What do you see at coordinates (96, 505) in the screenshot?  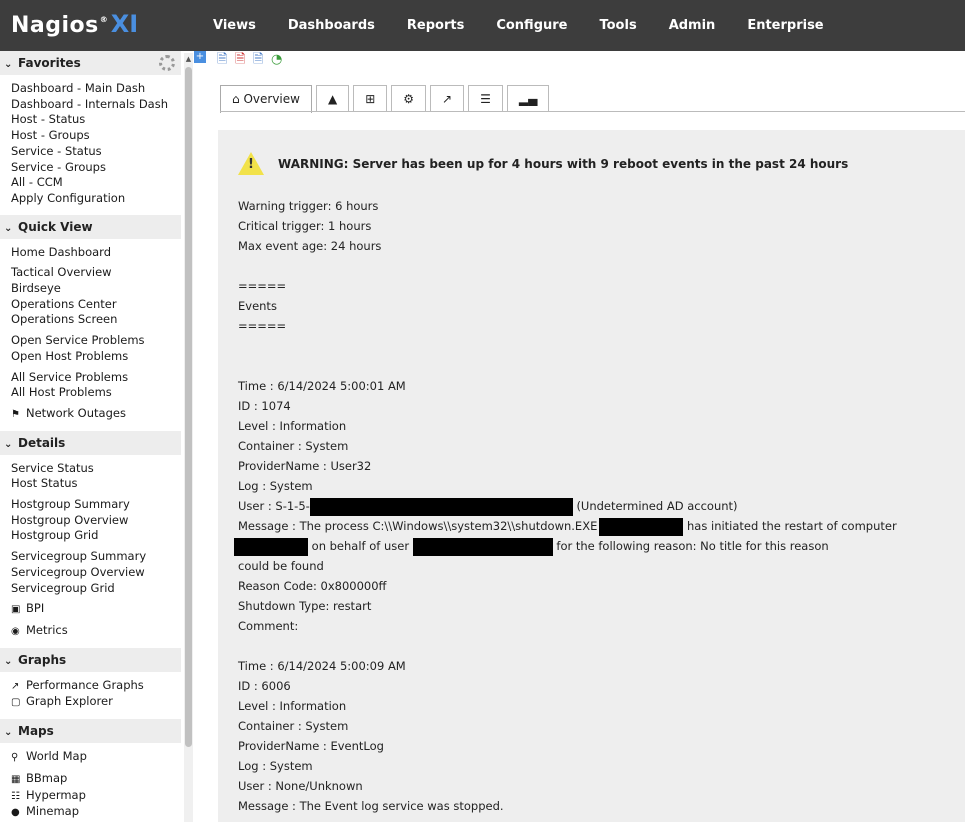 I see `sidebar-item-hostgroup-summary: Hostgroup Summary` at bounding box center [96, 505].